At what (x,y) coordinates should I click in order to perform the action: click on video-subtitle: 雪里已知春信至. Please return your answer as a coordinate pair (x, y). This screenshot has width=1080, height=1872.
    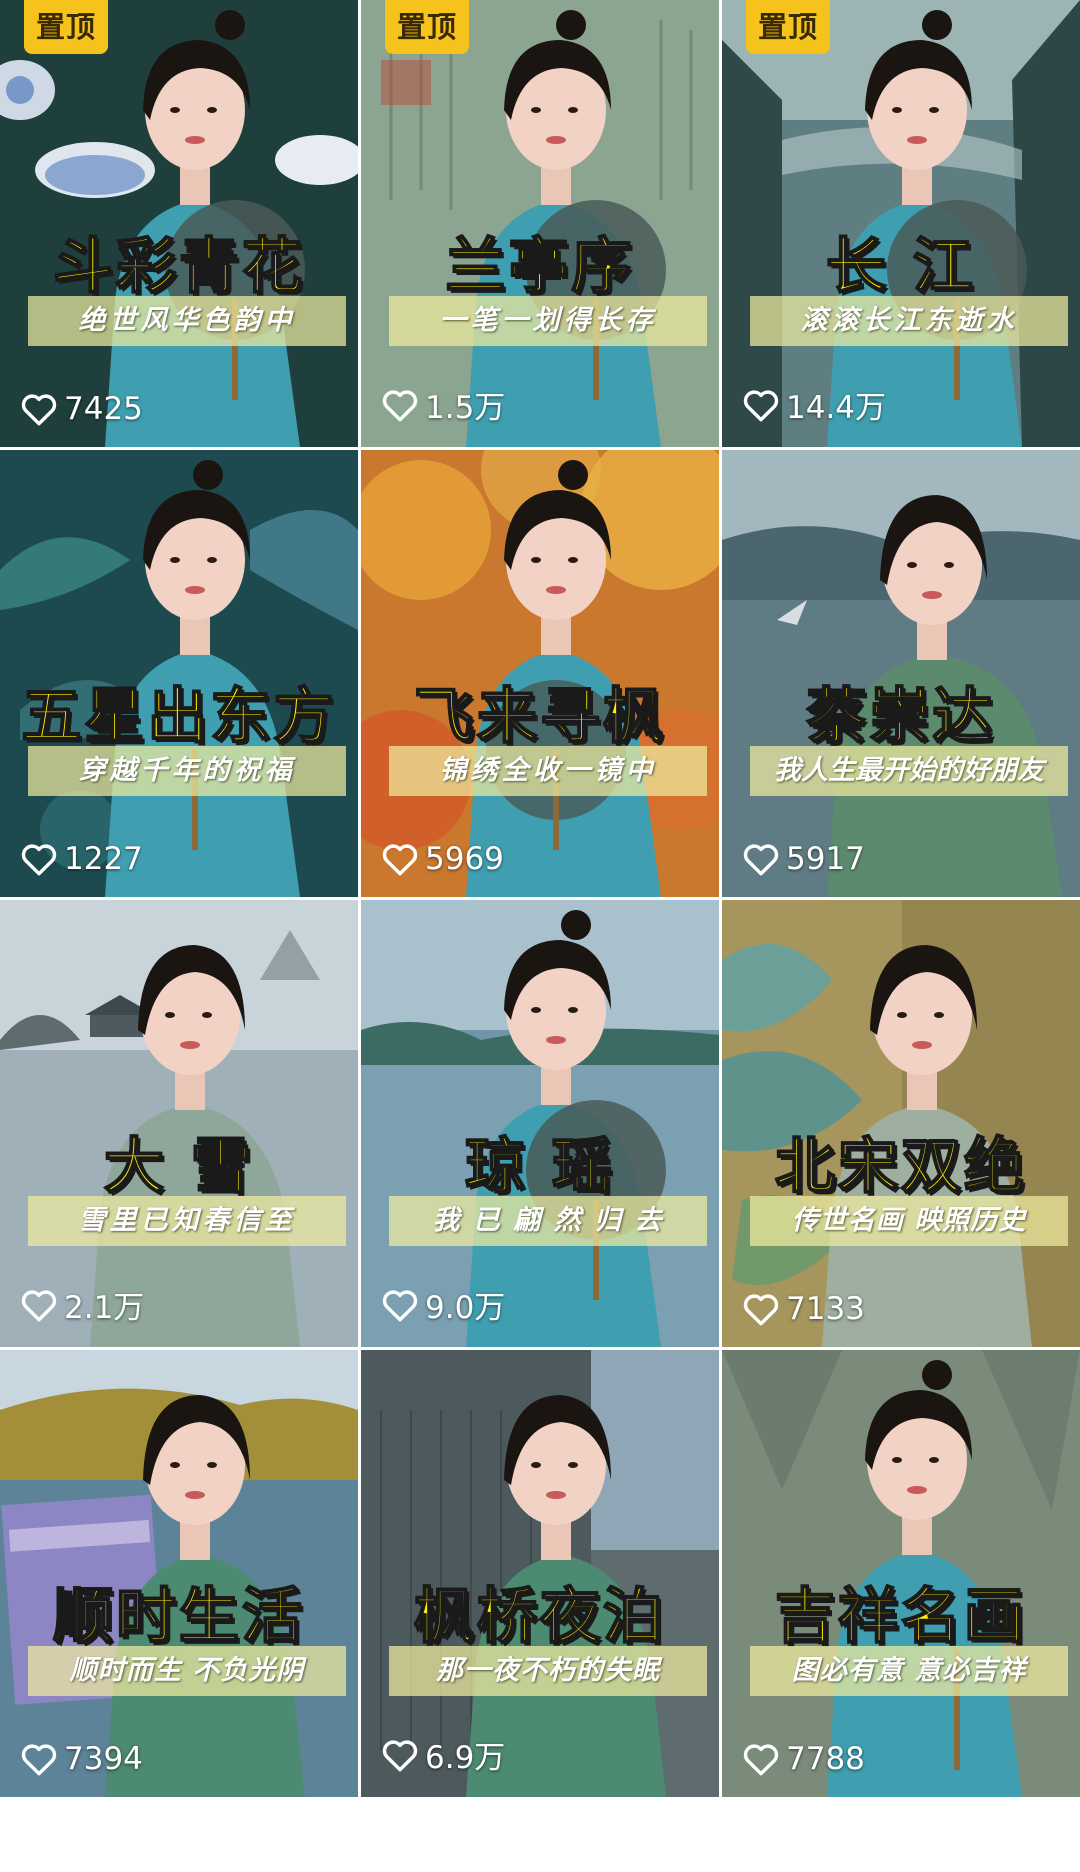
    Looking at the image, I should click on (187, 1221).